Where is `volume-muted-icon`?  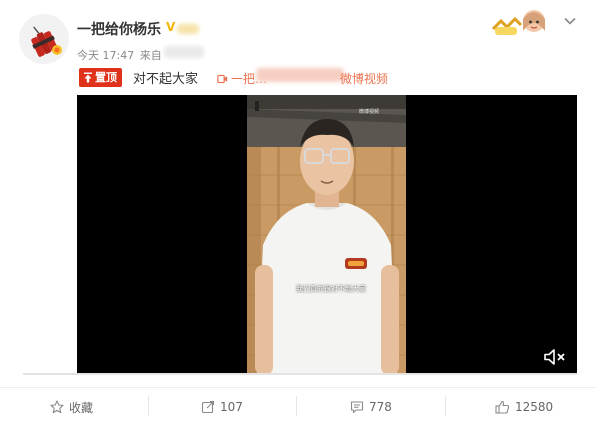
volume-muted-icon is located at coordinates (555, 357).